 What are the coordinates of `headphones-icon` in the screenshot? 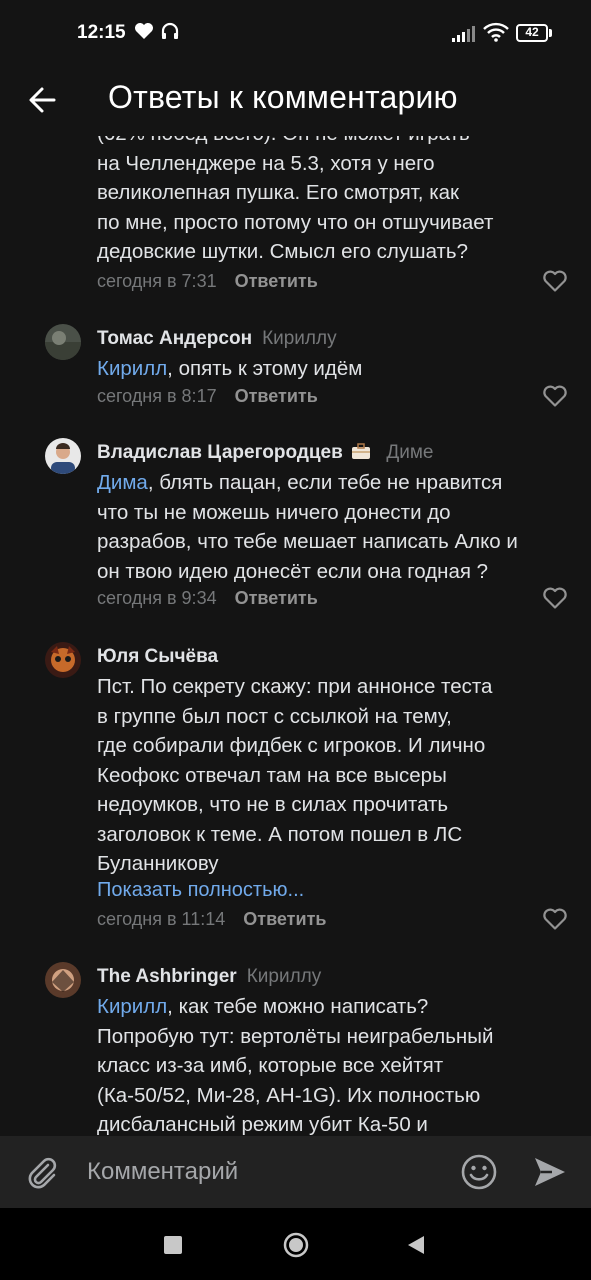 It's located at (170, 30).